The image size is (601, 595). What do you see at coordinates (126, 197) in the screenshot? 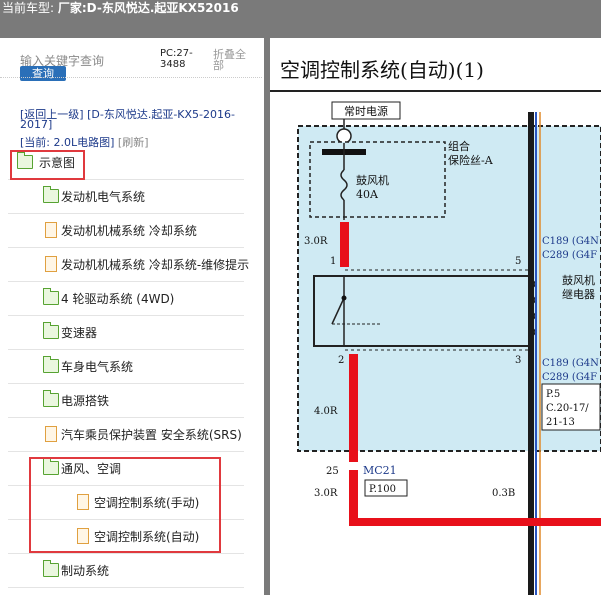
I see `tree-item-engine-electrical: 发动机电气系统` at bounding box center [126, 197].